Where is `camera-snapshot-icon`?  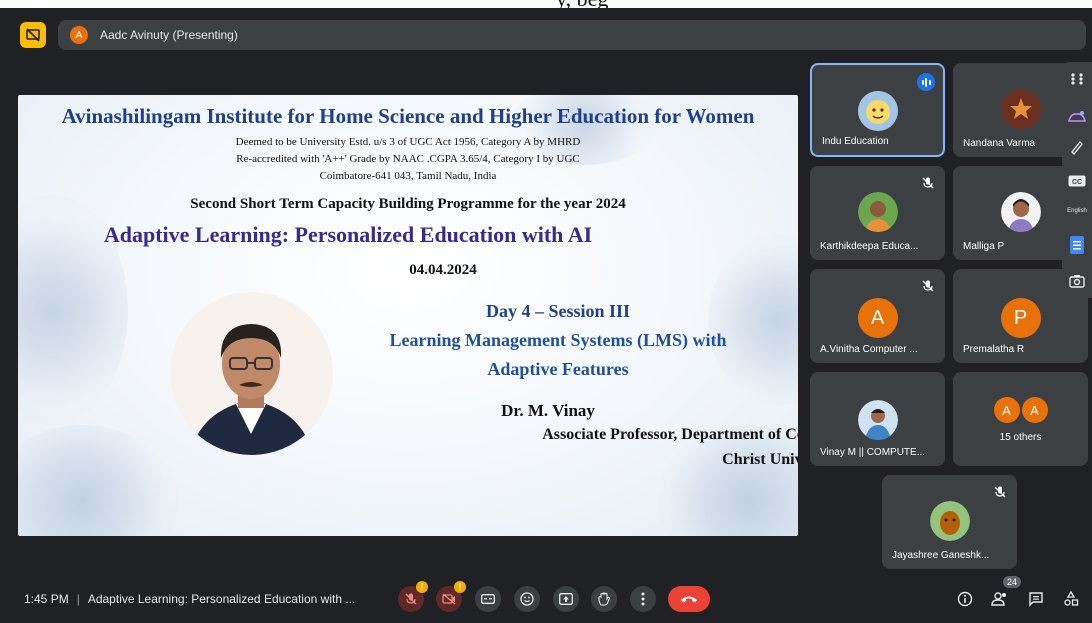 camera-snapshot-icon is located at coordinates (1077, 281).